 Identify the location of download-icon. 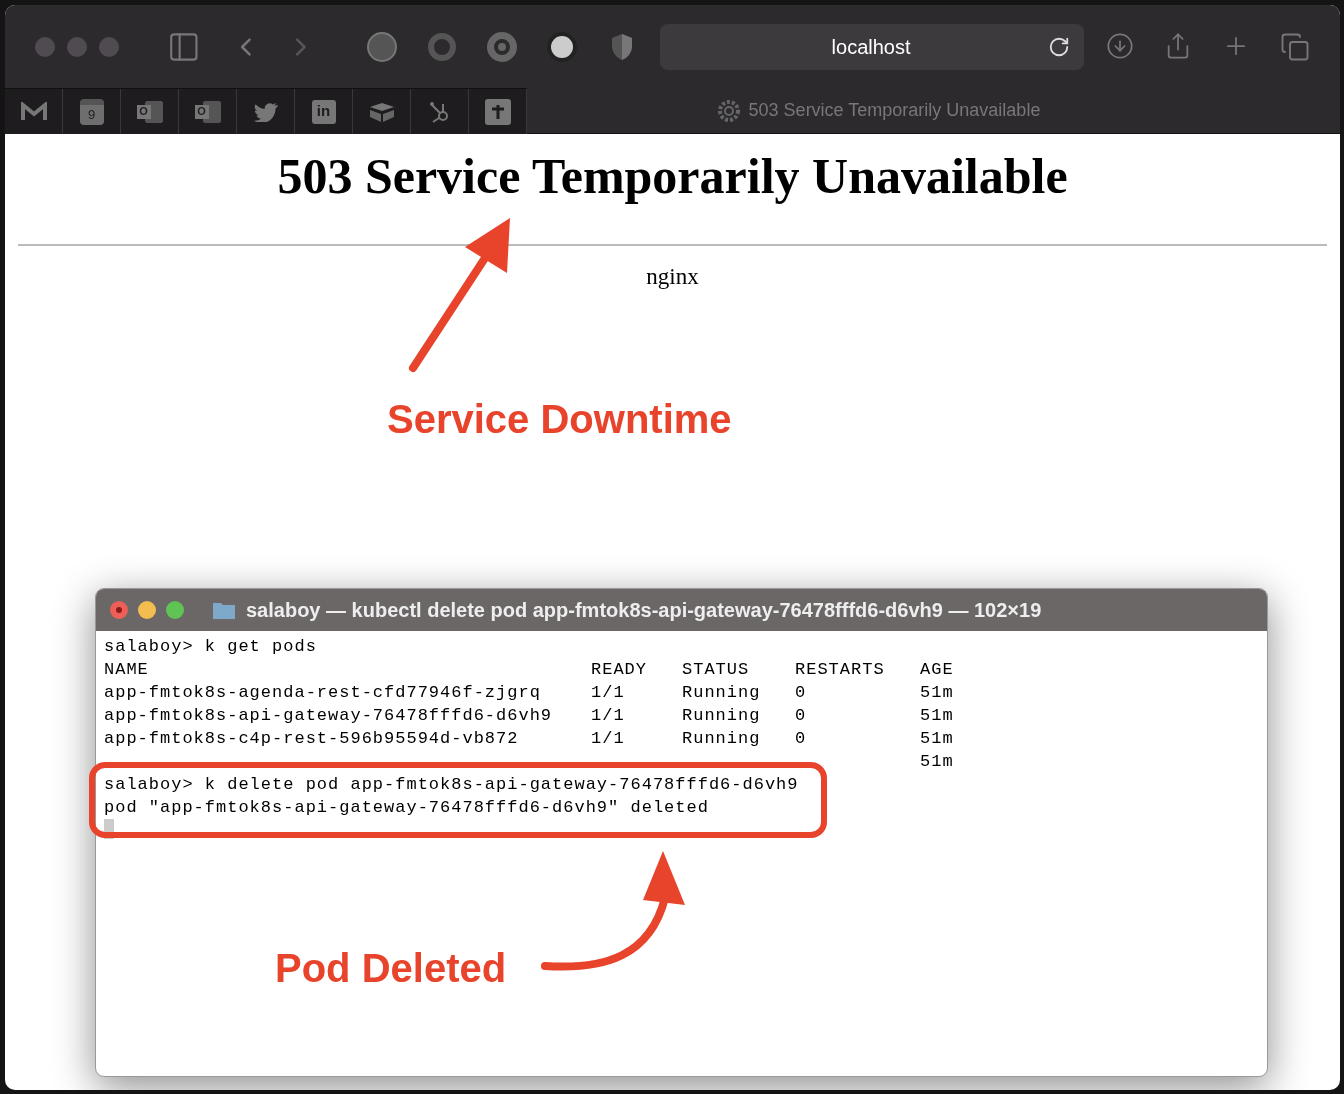
(1120, 45).